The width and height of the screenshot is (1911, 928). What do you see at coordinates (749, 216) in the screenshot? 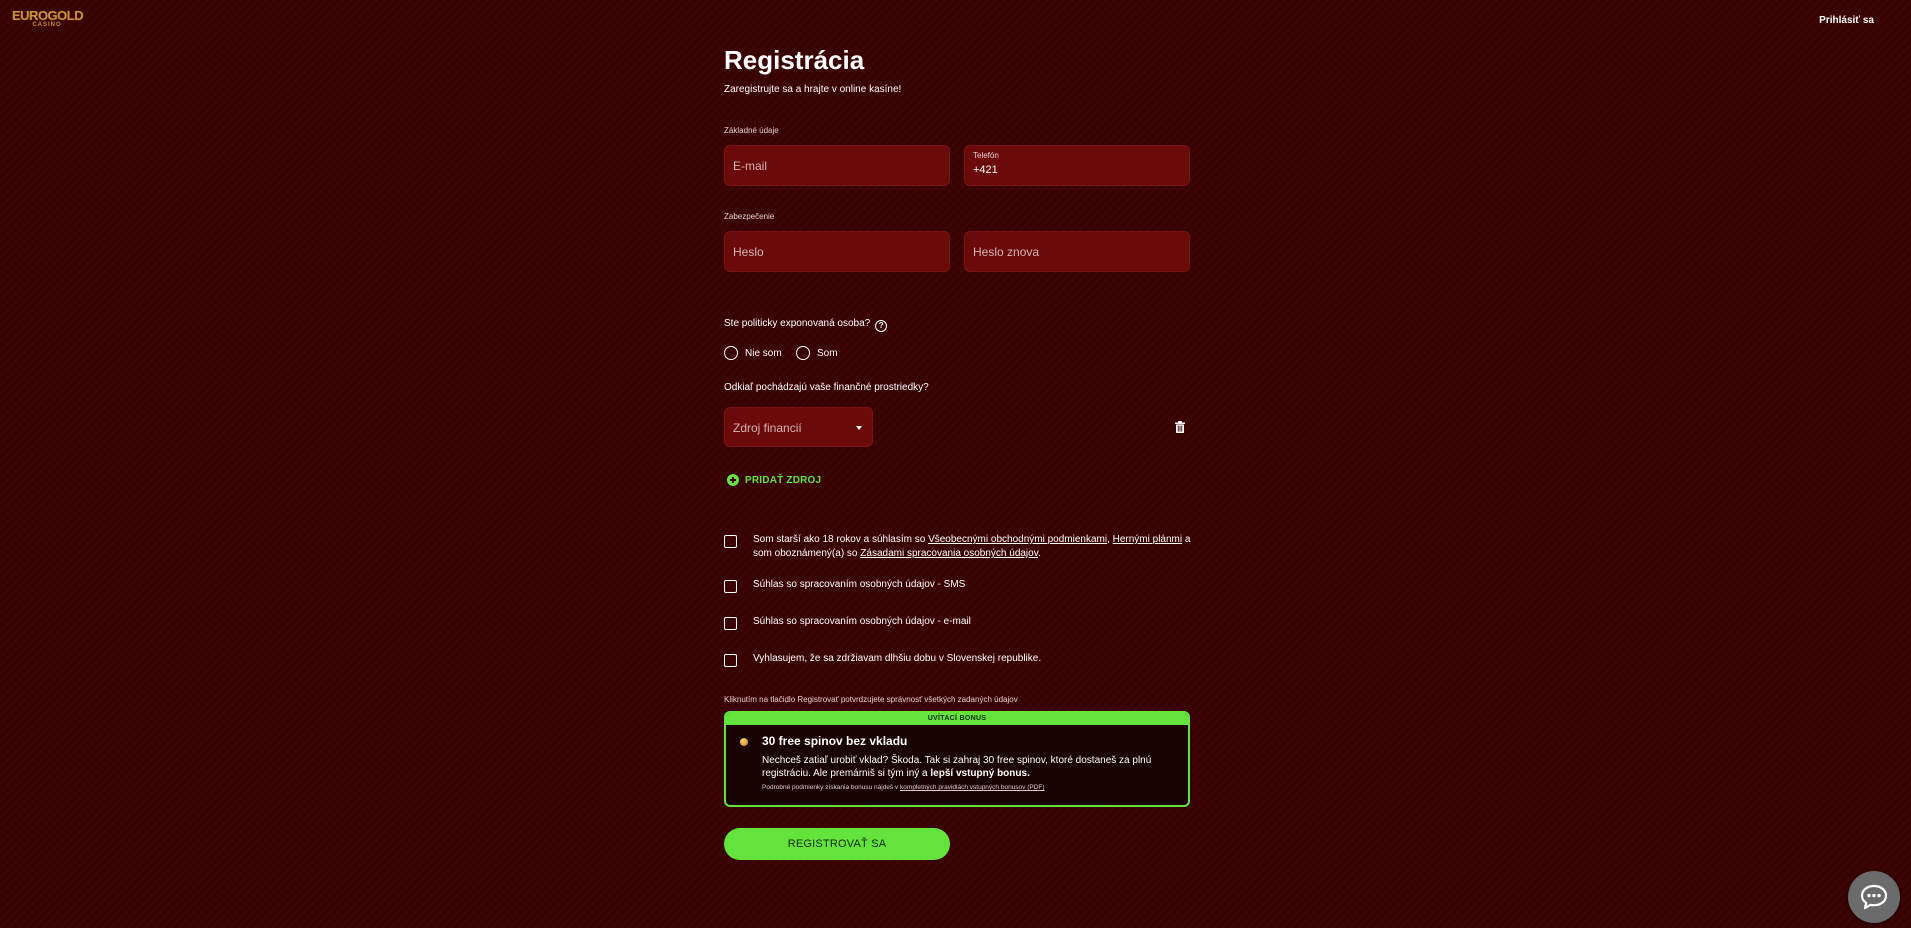
I see `security-section-label: Zabezpečenie` at bounding box center [749, 216].